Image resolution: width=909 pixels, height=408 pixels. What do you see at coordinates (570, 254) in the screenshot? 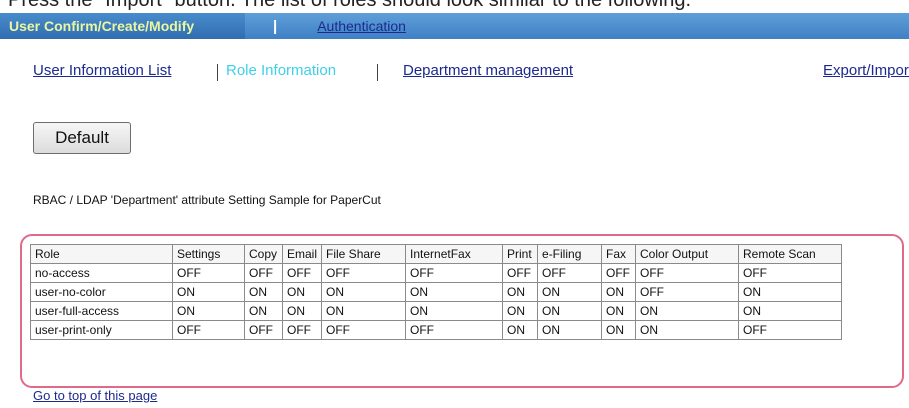
I see `column-header: e-Filing` at bounding box center [570, 254].